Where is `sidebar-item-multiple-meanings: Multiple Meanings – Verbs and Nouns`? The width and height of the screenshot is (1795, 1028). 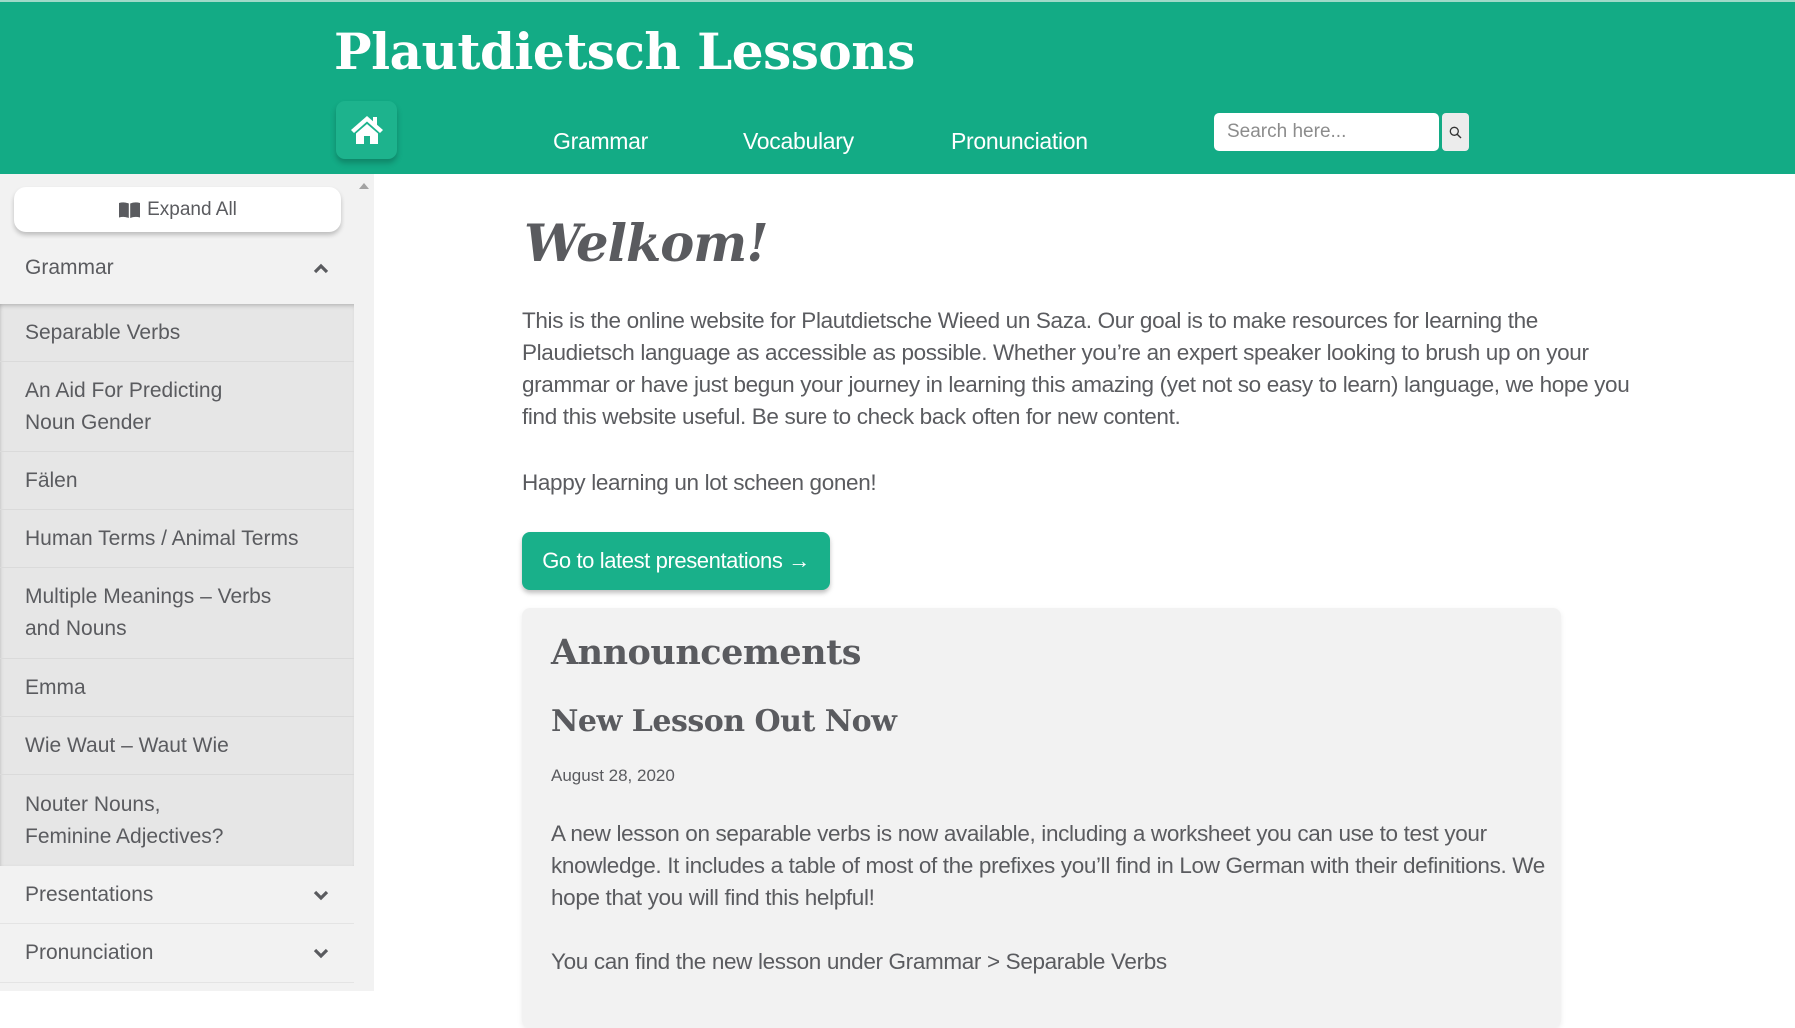
sidebar-item-multiple-meanings: Multiple Meanings – Verbs and Nouns is located at coordinates (177, 613).